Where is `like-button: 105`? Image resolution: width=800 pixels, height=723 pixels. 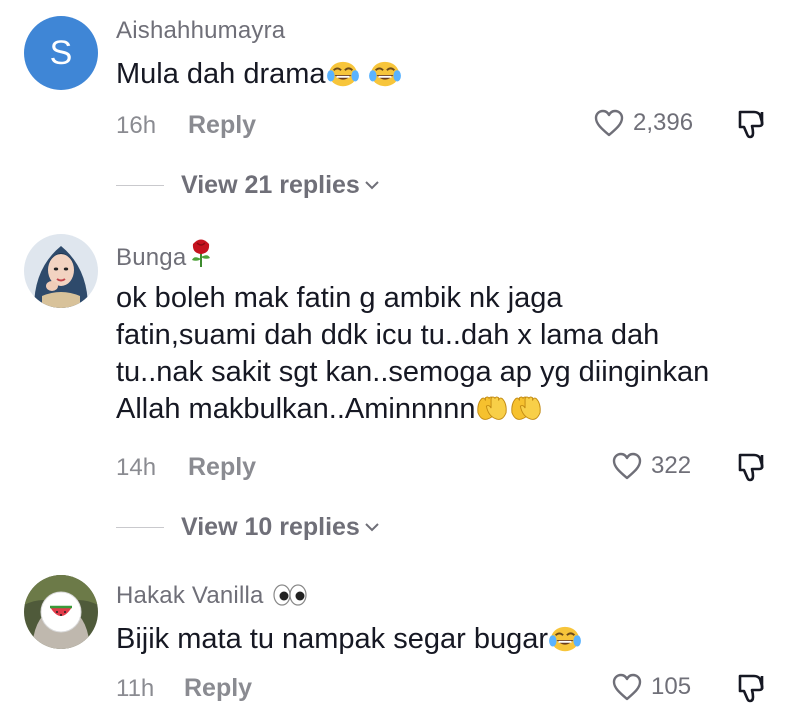 like-button: 105 is located at coordinates (651, 687).